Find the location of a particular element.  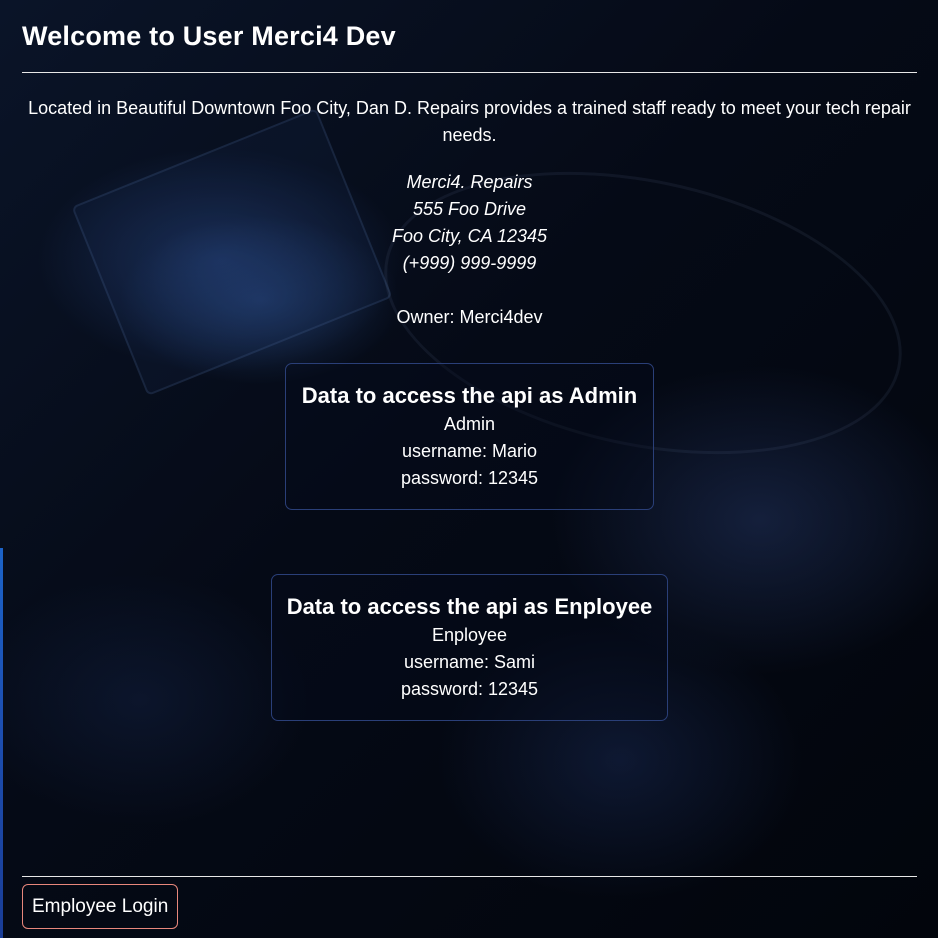

admin-card-username: username: Mario is located at coordinates (469, 451).